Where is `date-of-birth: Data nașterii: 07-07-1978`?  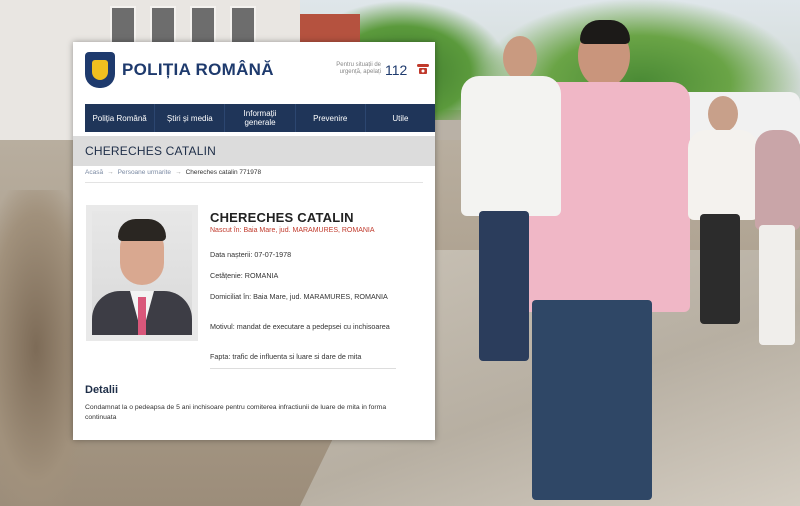 date-of-birth: Data nașterii: 07-07-1978 is located at coordinates (251, 254).